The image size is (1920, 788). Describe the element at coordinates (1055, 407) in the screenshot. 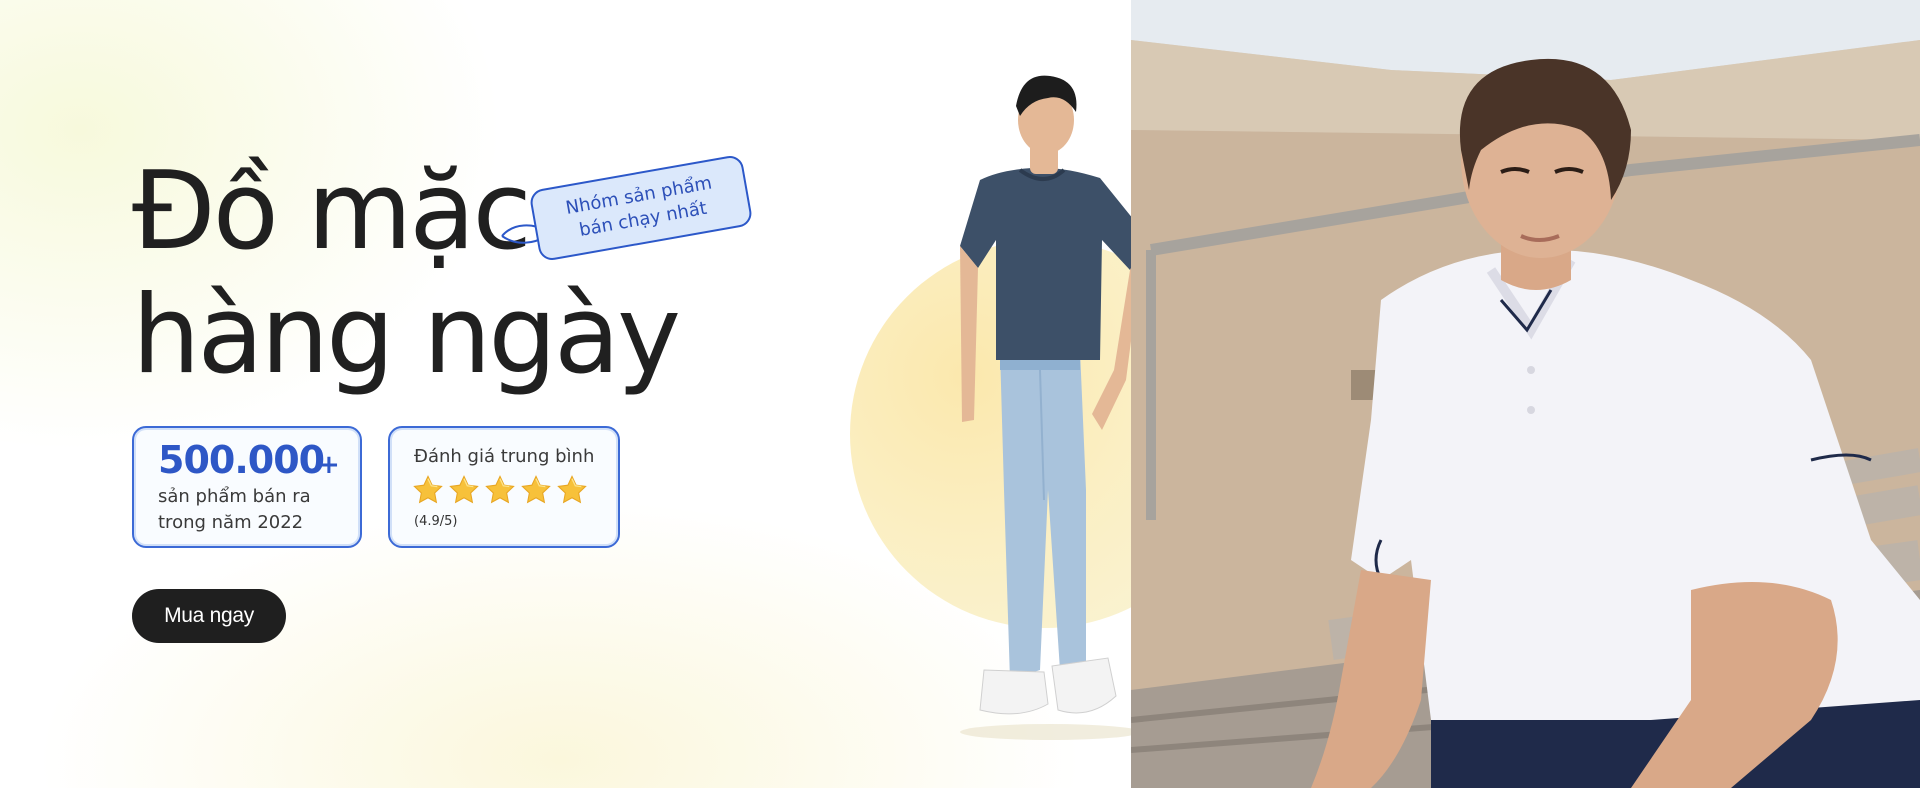

I see `standing-model-image` at that location.